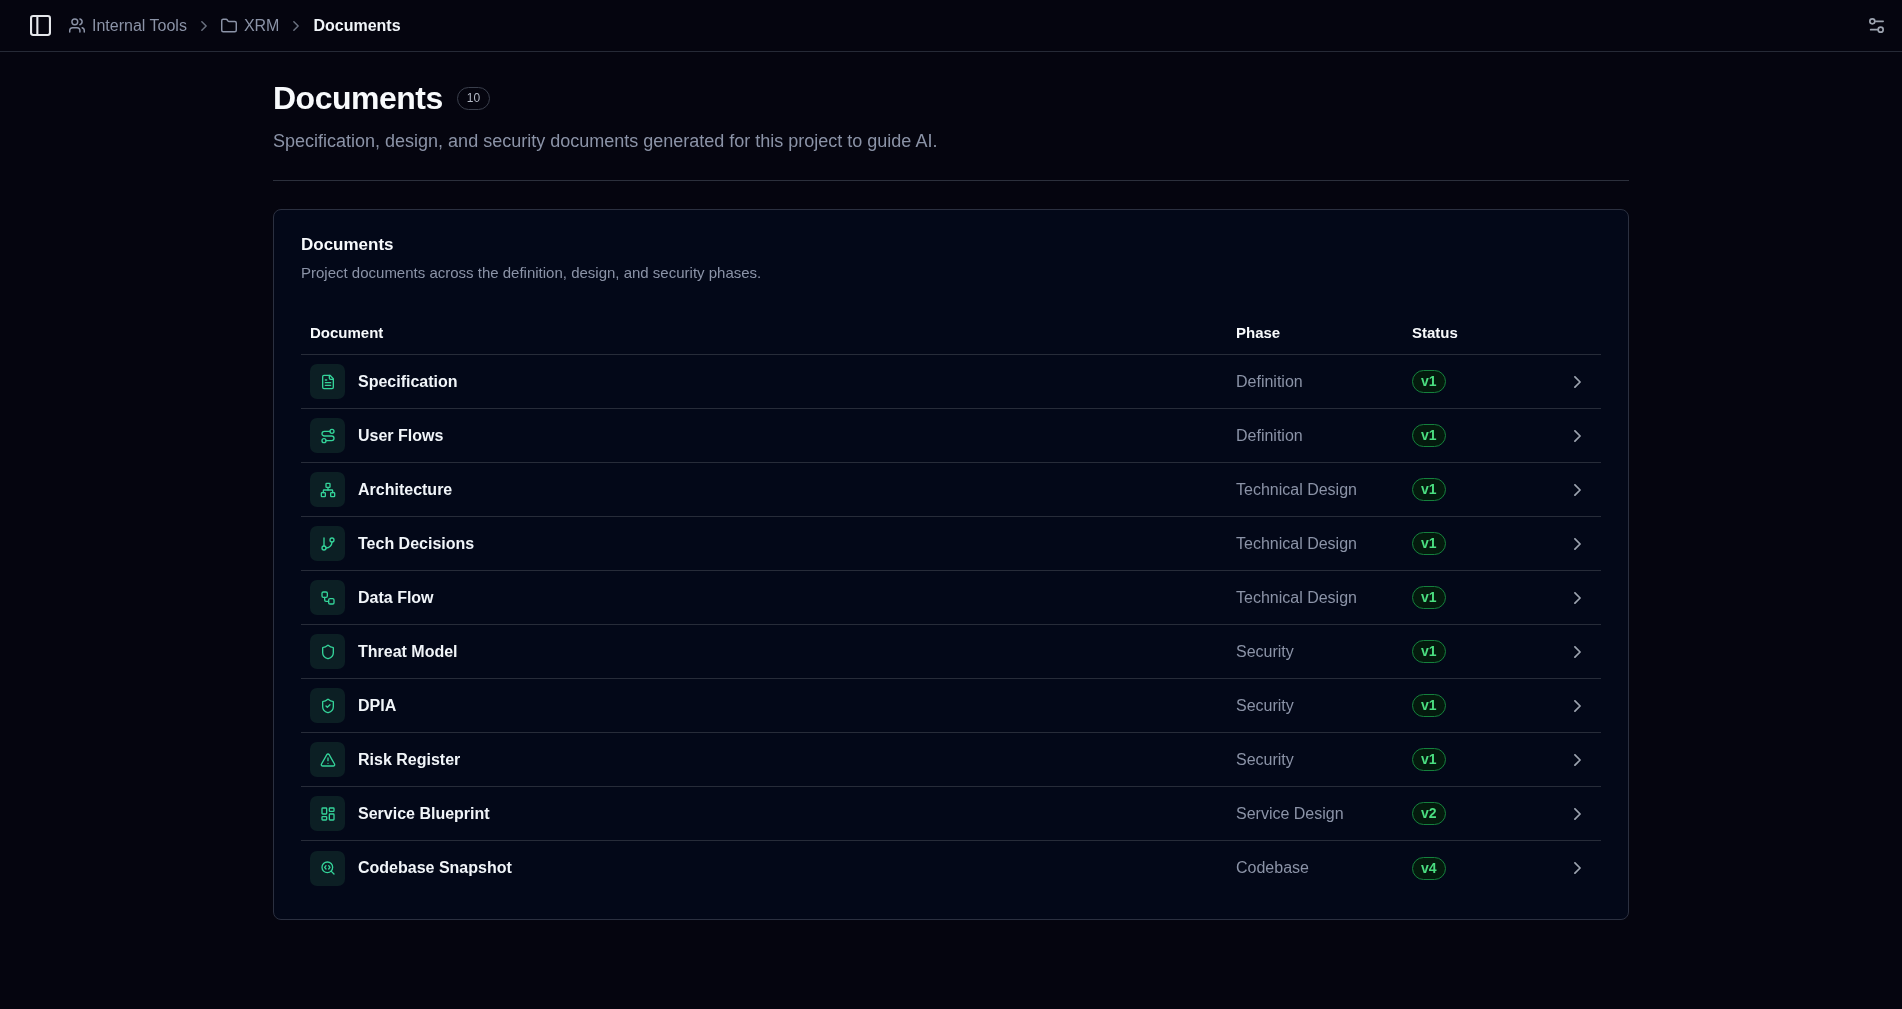 Image resolution: width=1902 pixels, height=1009 pixels. What do you see at coordinates (327, 759) in the screenshot?
I see `warning-icon` at bounding box center [327, 759].